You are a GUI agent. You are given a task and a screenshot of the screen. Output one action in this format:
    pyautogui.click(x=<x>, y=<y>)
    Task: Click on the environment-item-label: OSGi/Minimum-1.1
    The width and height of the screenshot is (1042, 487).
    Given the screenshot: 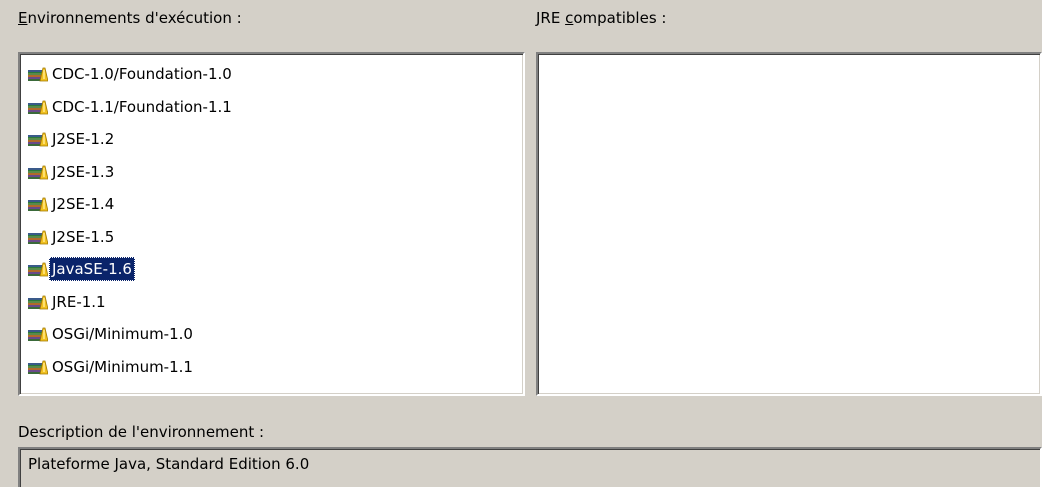 What is the action you would take?
    pyautogui.click(x=122, y=366)
    